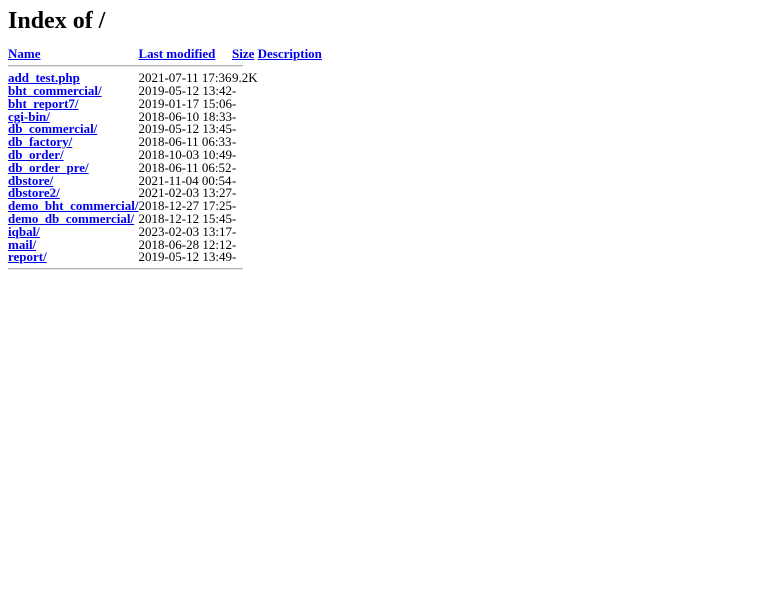 The image size is (760, 600). Describe the element at coordinates (57, 21) in the screenshot. I see `page-title: Index of /` at that location.